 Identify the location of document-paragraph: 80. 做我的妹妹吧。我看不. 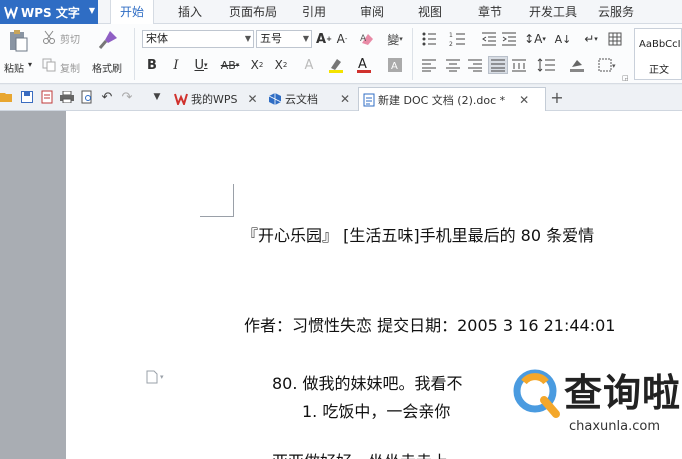
(367, 382).